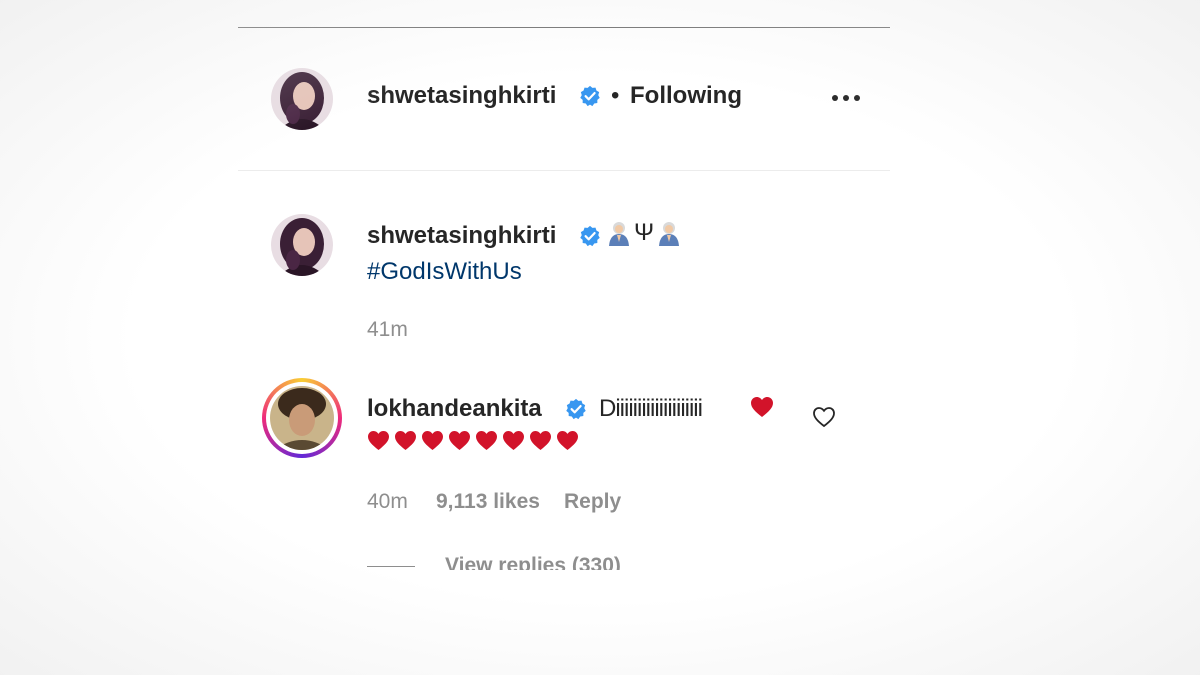 The height and width of the screenshot is (675, 1200). I want to click on story-ring, so click(302, 418).